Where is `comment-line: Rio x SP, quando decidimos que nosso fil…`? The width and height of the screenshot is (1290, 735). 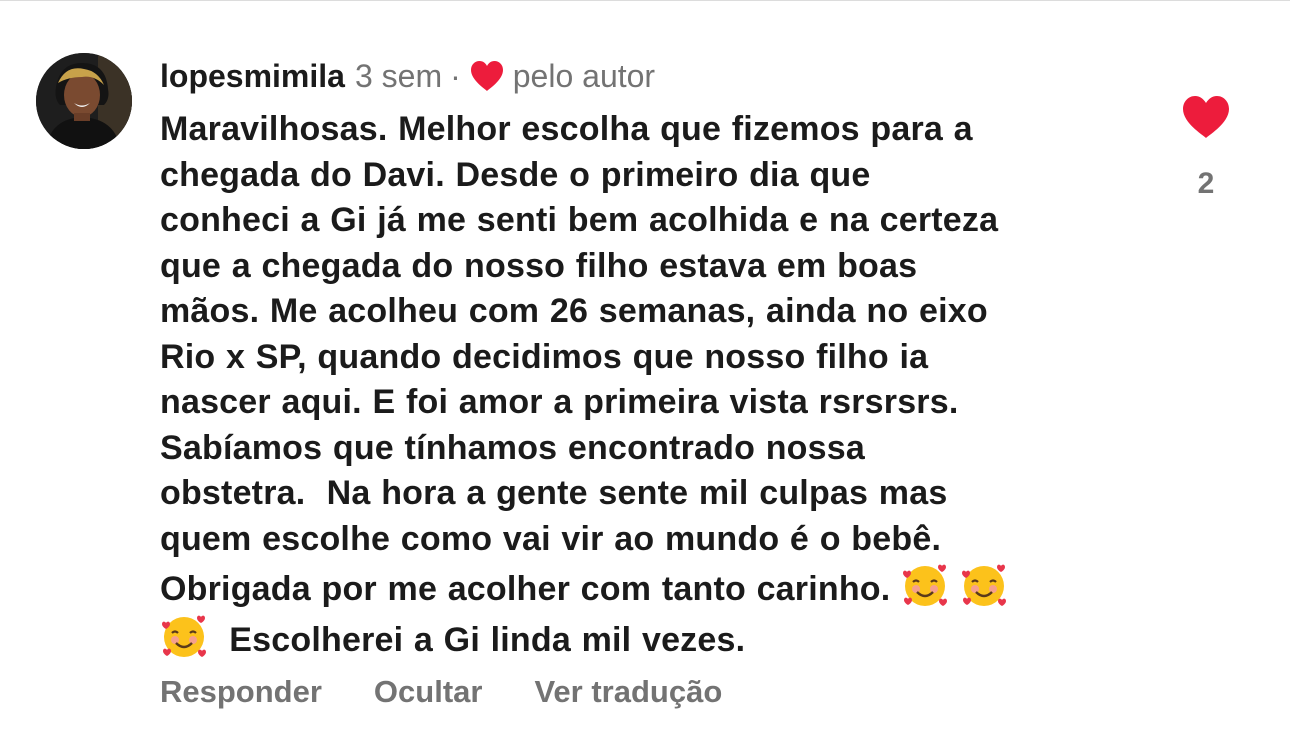 comment-line: Rio x SP, quando decidimos que nosso fil… is located at coordinates (544, 356).